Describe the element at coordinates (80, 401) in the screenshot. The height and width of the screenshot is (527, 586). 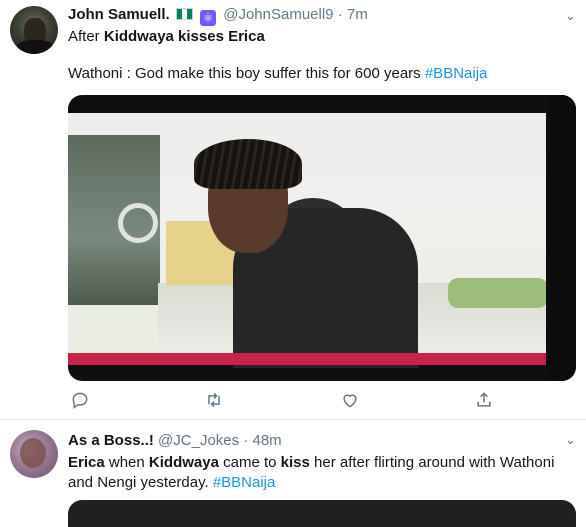
I see `reply-icon` at that location.